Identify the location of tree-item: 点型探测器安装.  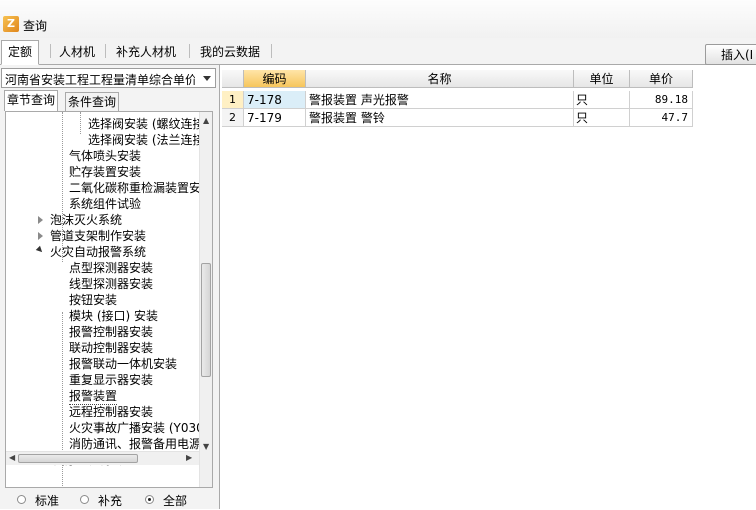
(111, 268).